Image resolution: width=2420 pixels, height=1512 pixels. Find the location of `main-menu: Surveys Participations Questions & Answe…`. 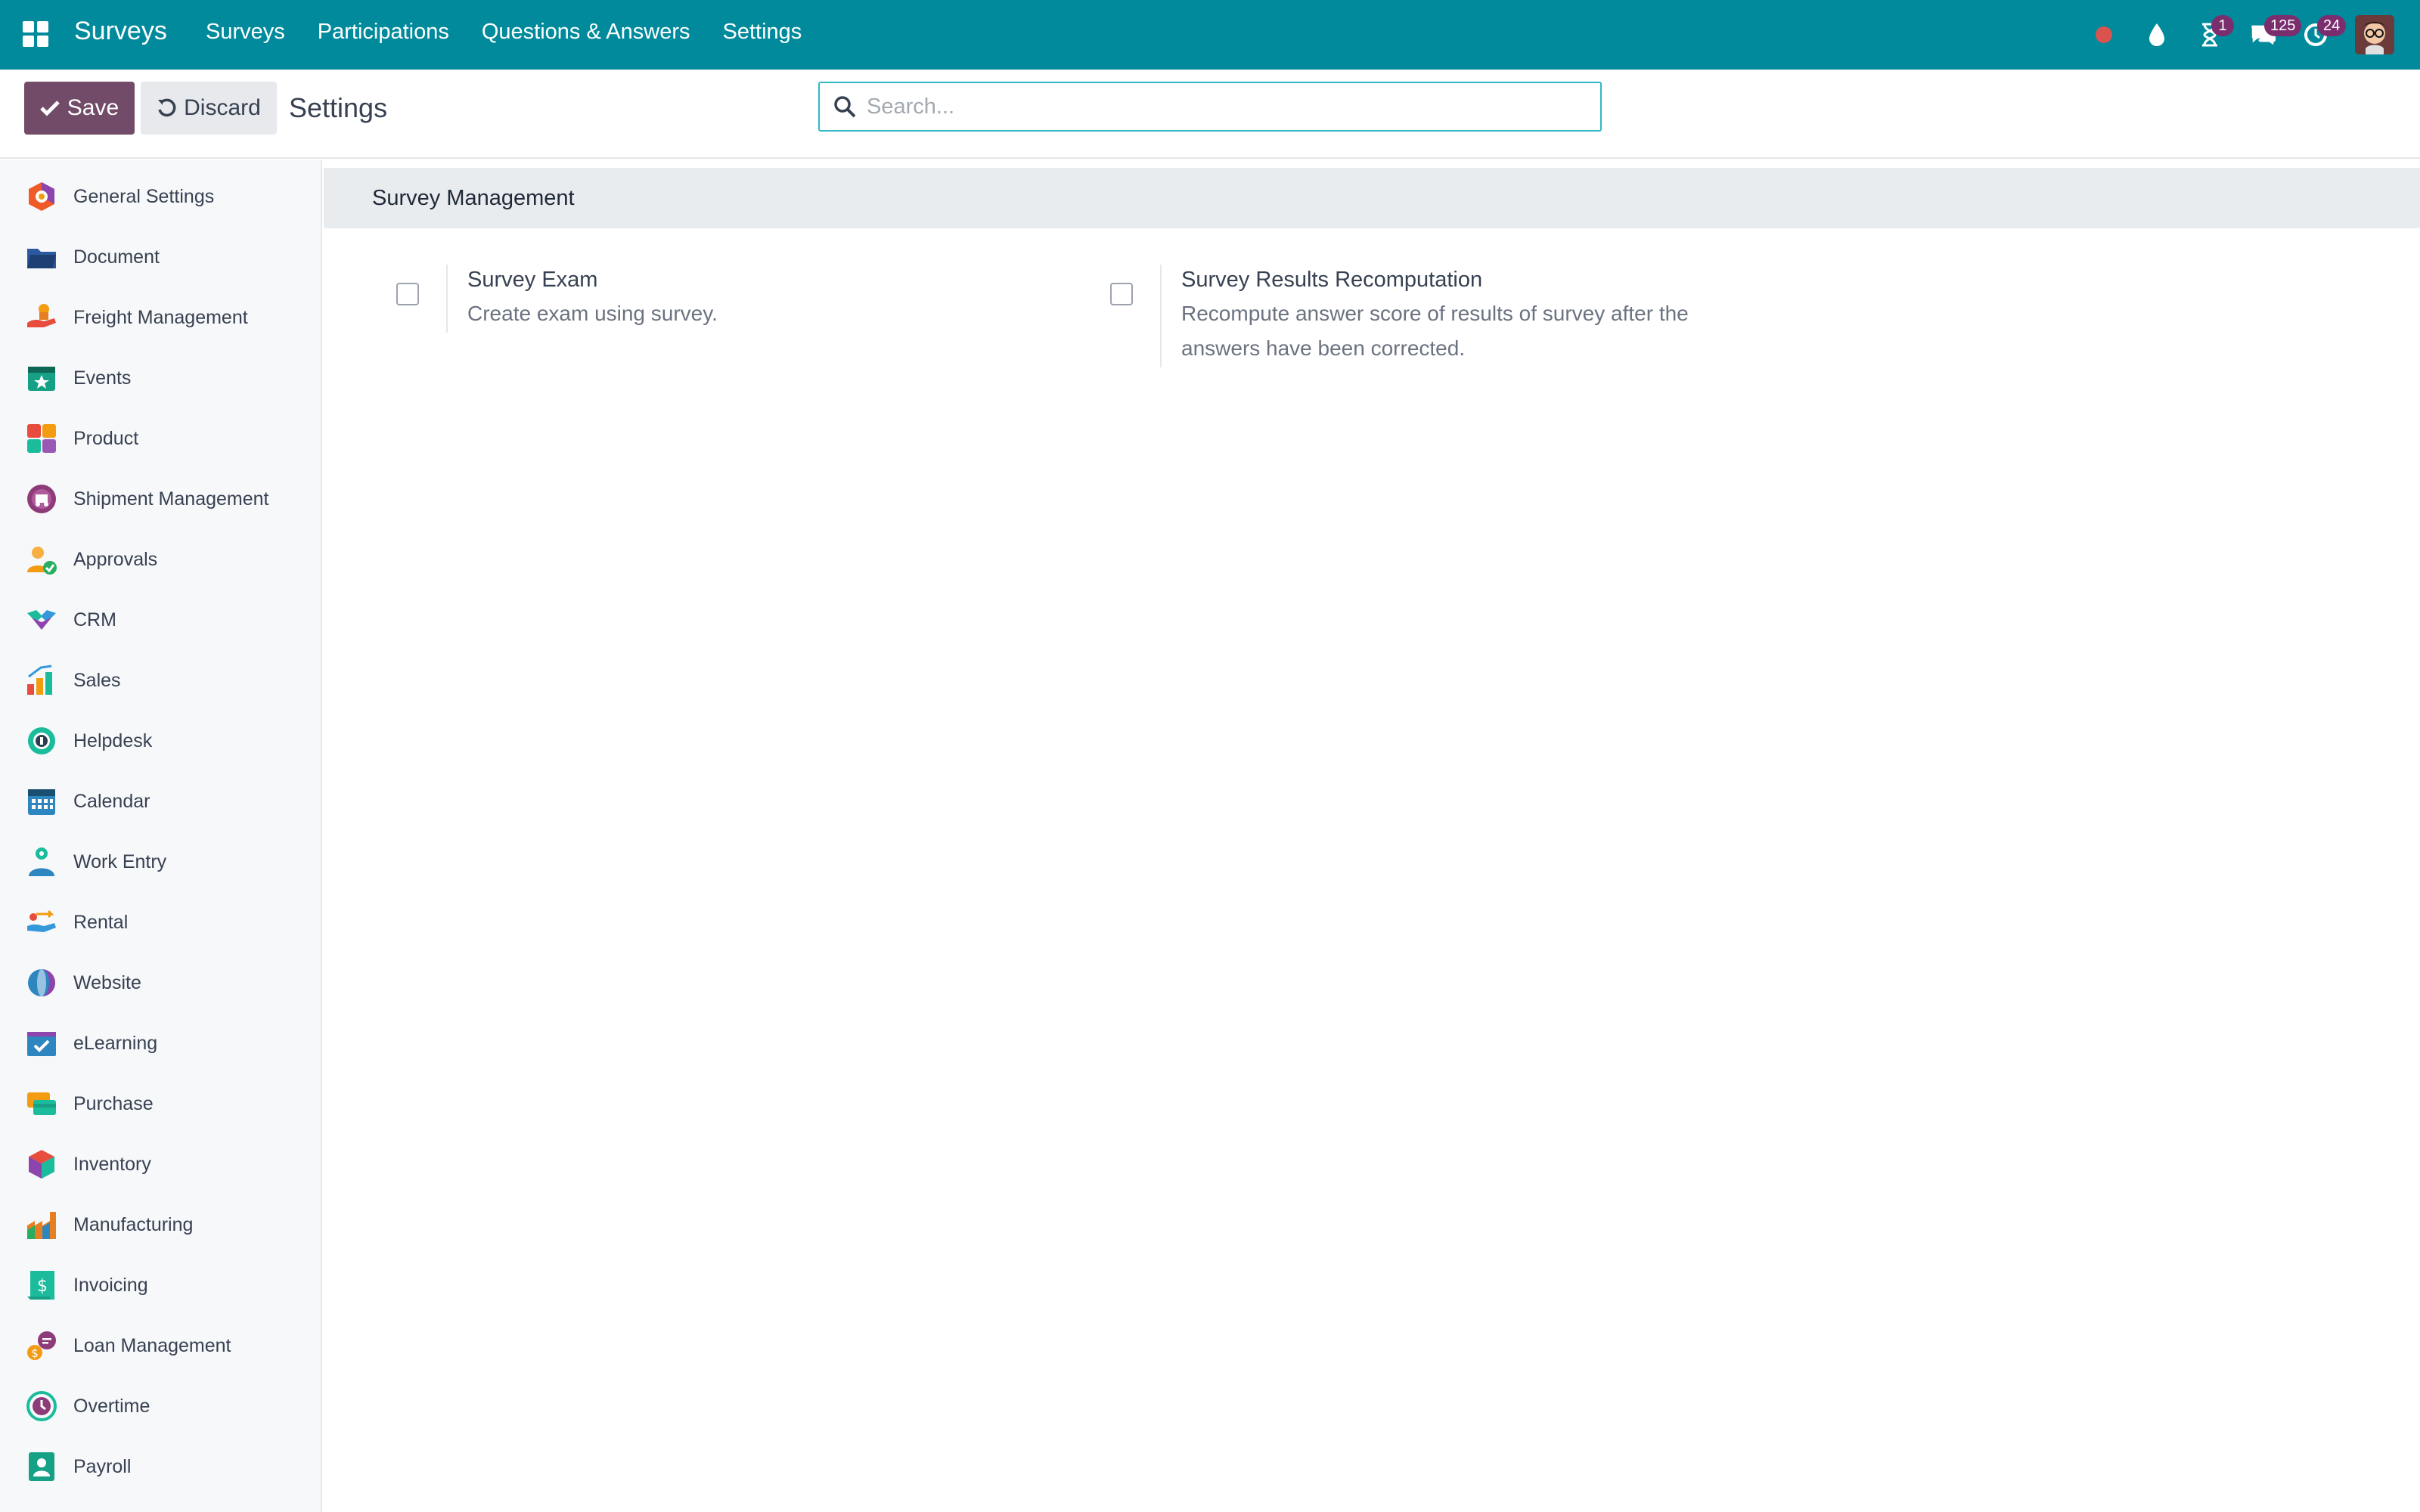

main-menu: Surveys Participations Questions & Answe… is located at coordinates (504, 32).